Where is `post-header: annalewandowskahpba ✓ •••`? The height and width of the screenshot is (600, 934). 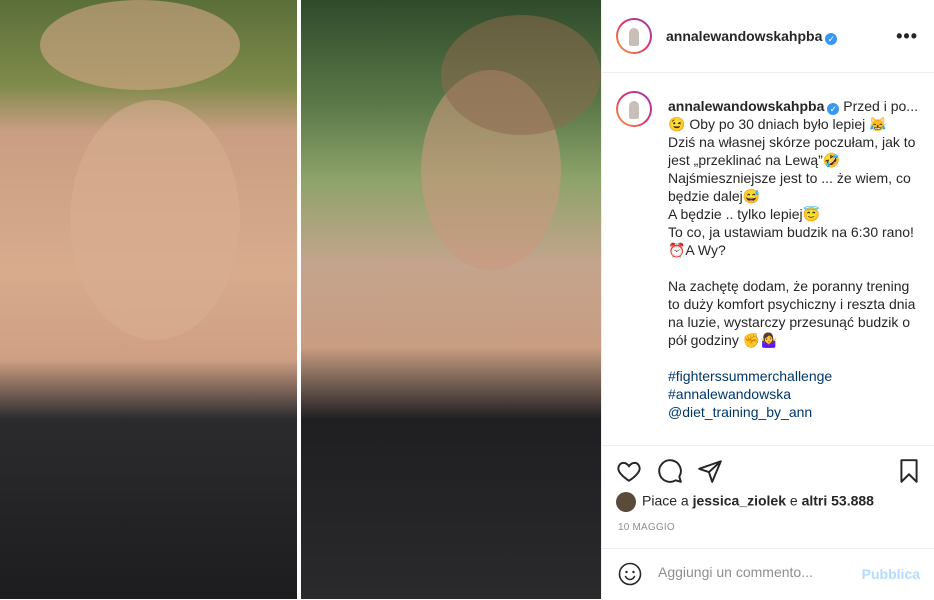 post-header: annalewandowskahpba ✓ ••• is located at coordinates (768, 36).